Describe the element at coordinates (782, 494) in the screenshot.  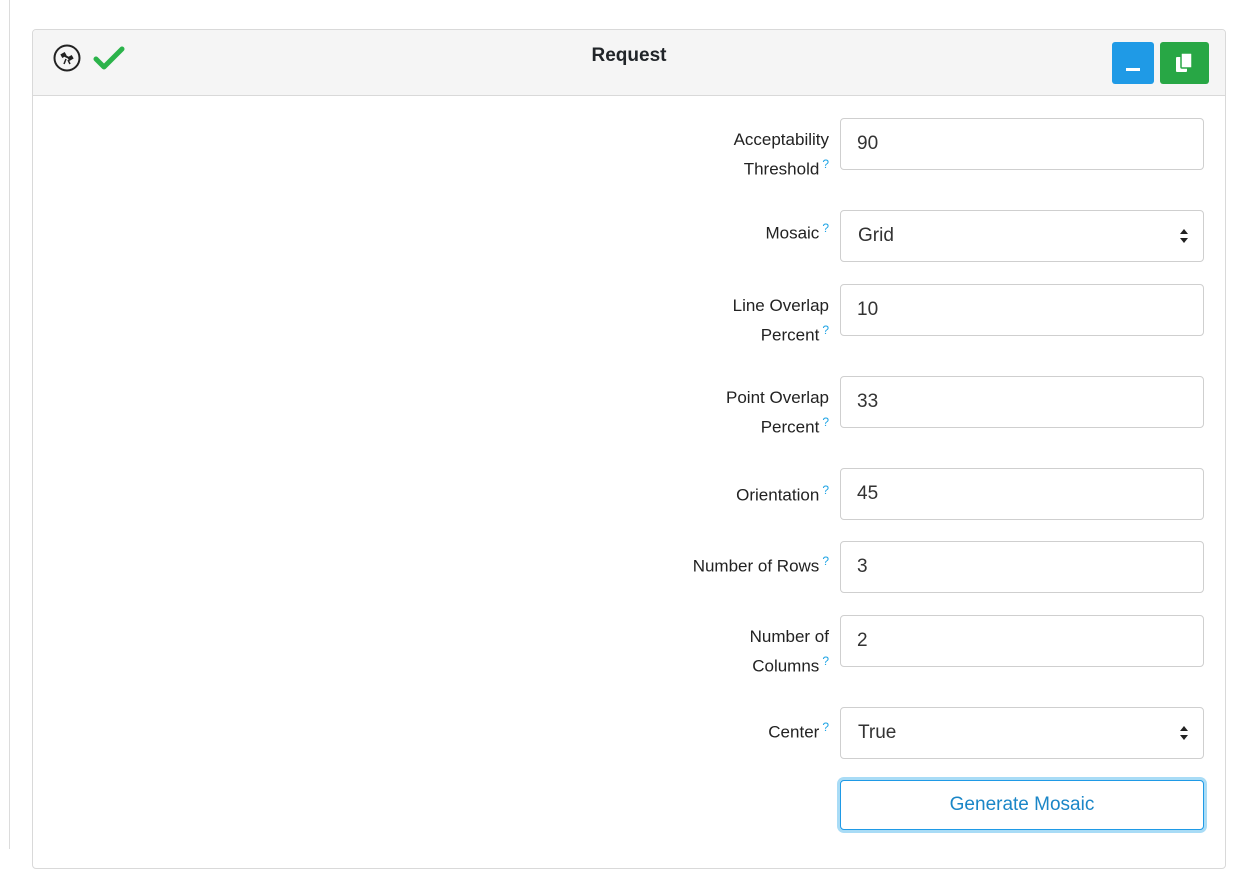
I see `orientation-label: Orientation?` at that location.